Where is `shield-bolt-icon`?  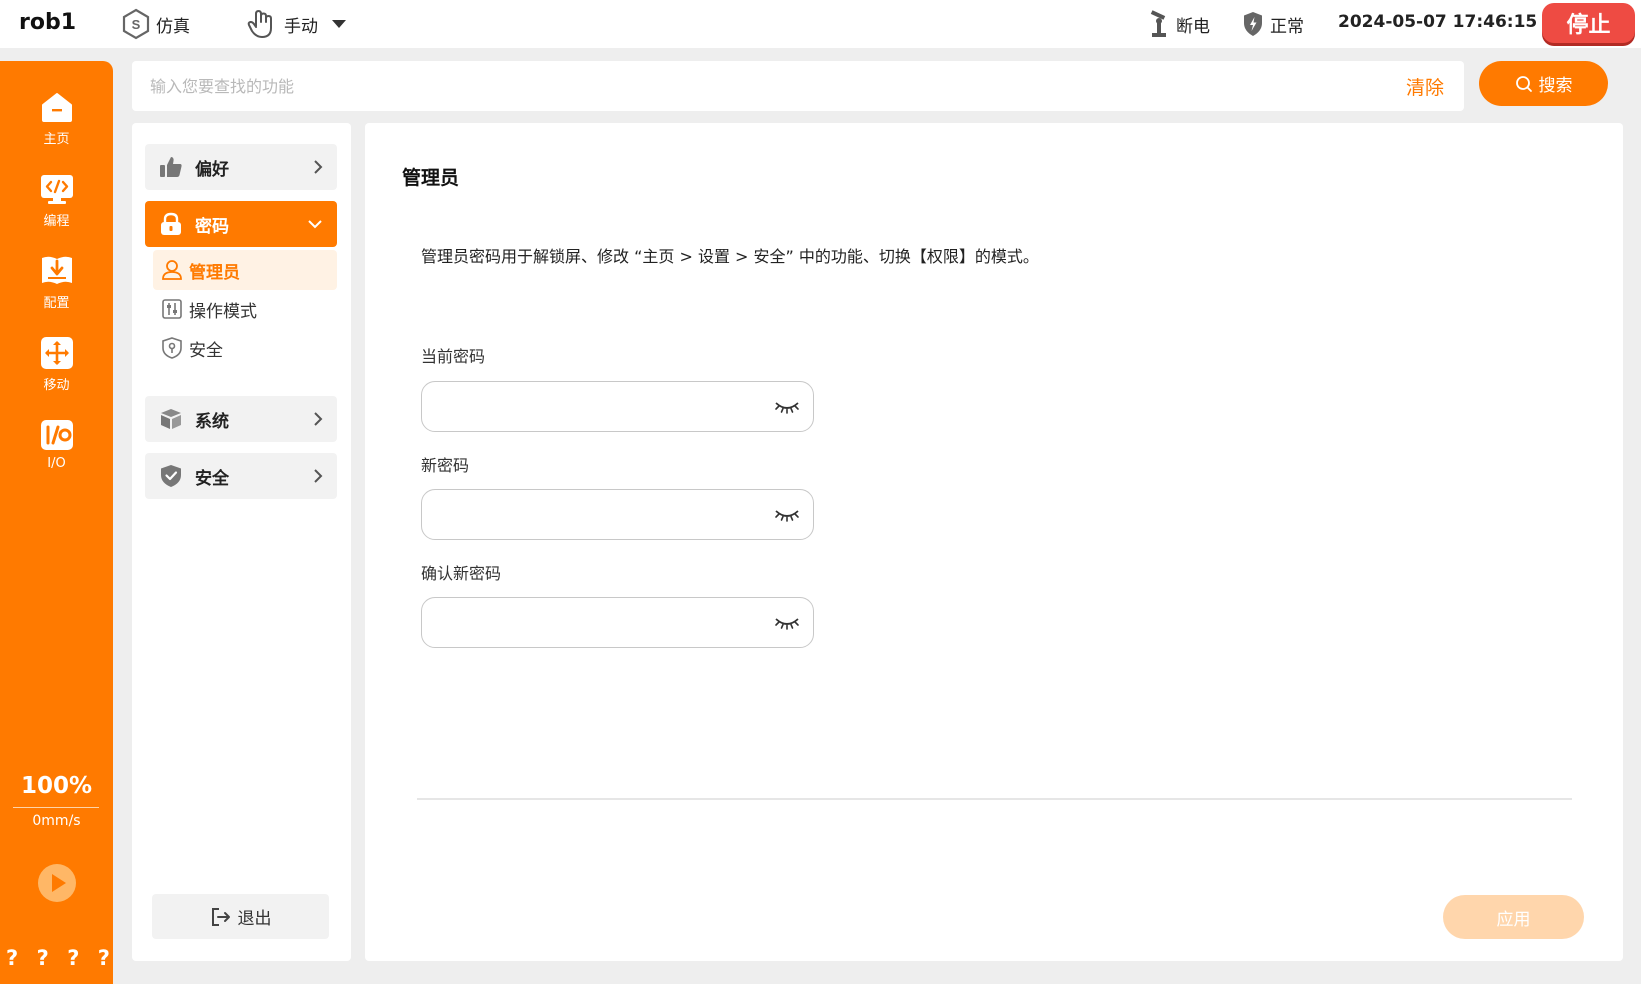
shield-bolt-icon is located at coordinates (1253, 24).